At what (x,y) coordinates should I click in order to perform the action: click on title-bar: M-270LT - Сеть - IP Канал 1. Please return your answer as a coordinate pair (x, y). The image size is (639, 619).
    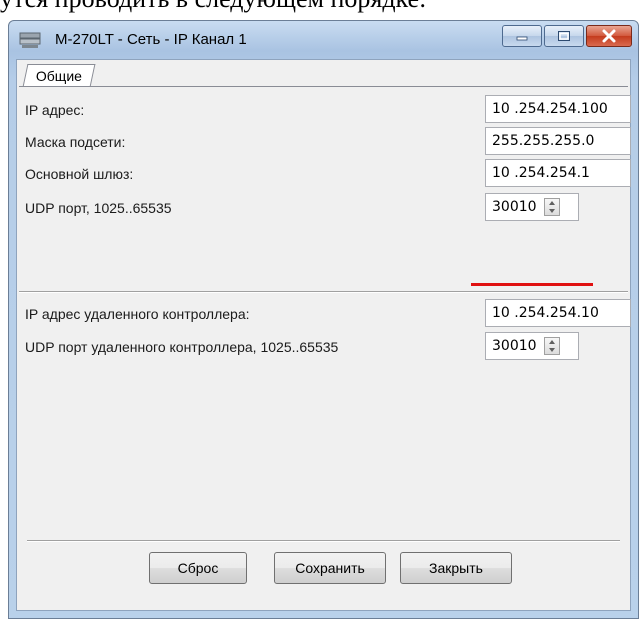
    Looking at the image, I should click on (323, 40).